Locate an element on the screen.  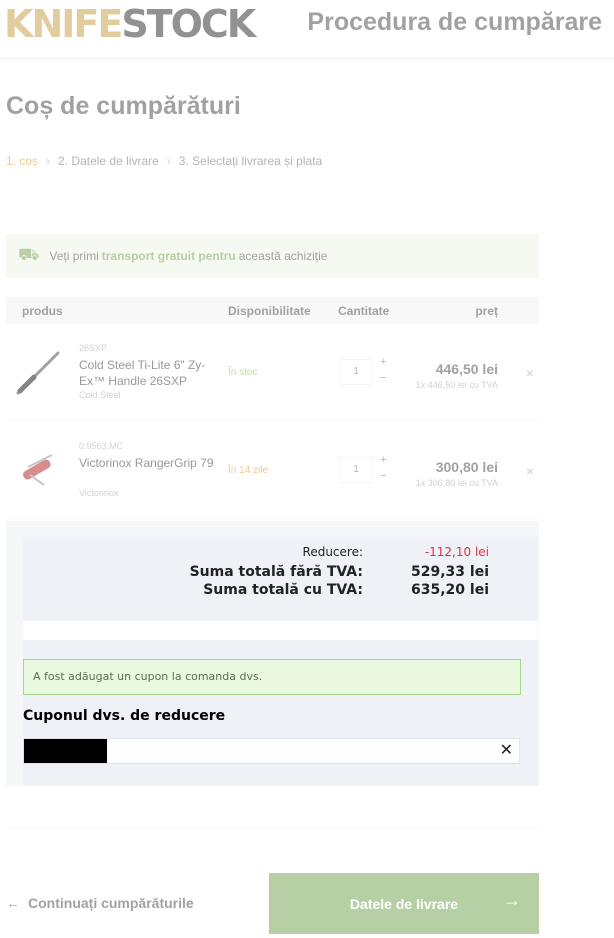
close-icon: ✕ is located at coordinates (506, 751).